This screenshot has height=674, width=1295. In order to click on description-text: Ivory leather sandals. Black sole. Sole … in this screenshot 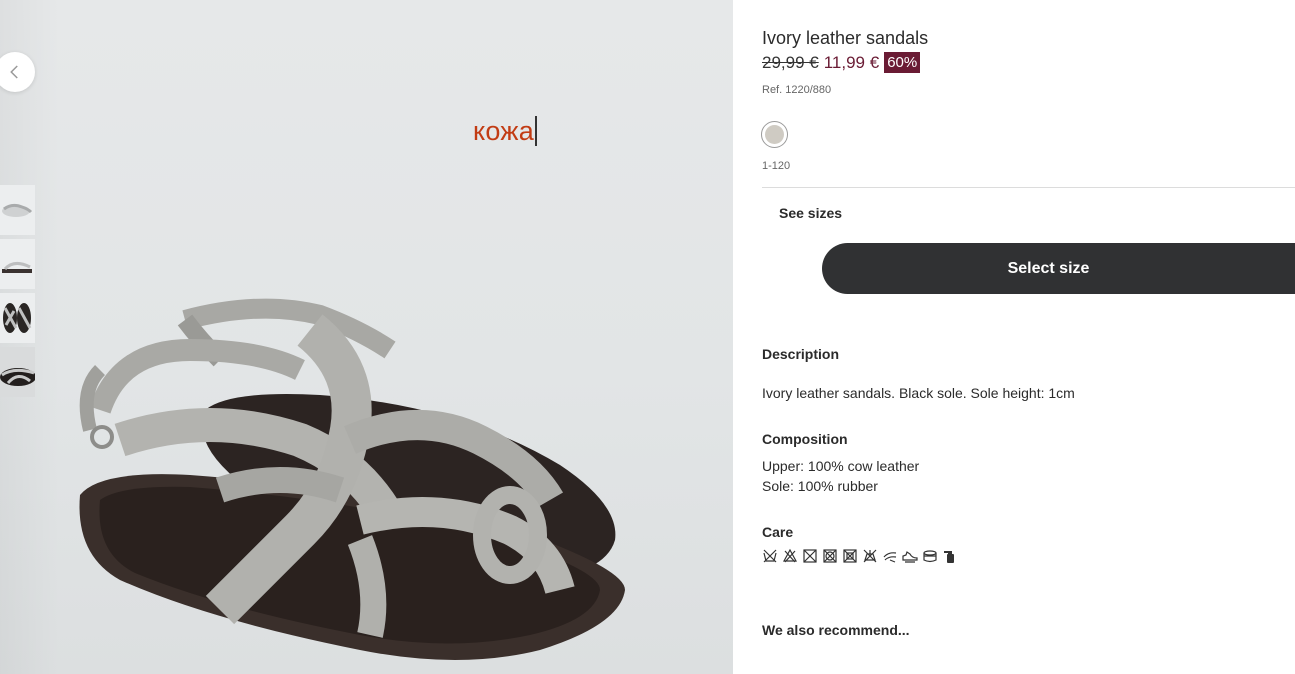, I will do `click(918, 393)`.